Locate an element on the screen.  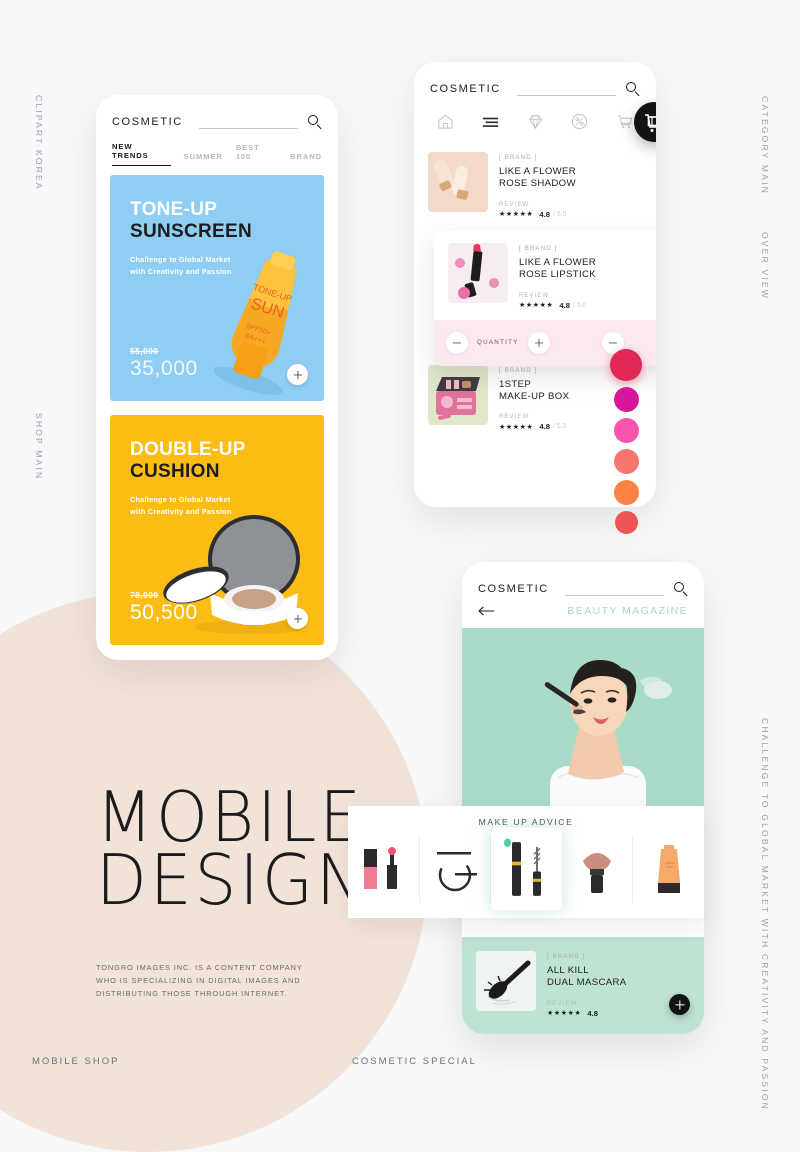
side-label-shop-main: SHOP MAIN is located at coordinates (39, 447).